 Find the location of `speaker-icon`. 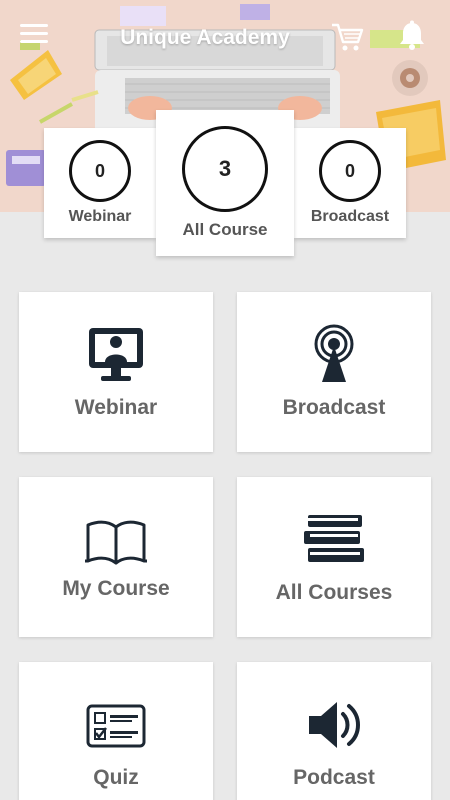

speaker-icon is located at coordinates (334, 725).